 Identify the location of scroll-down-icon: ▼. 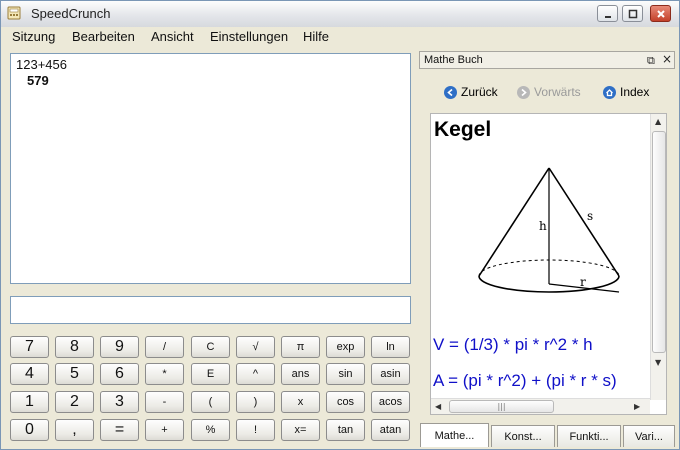
(658, 362).